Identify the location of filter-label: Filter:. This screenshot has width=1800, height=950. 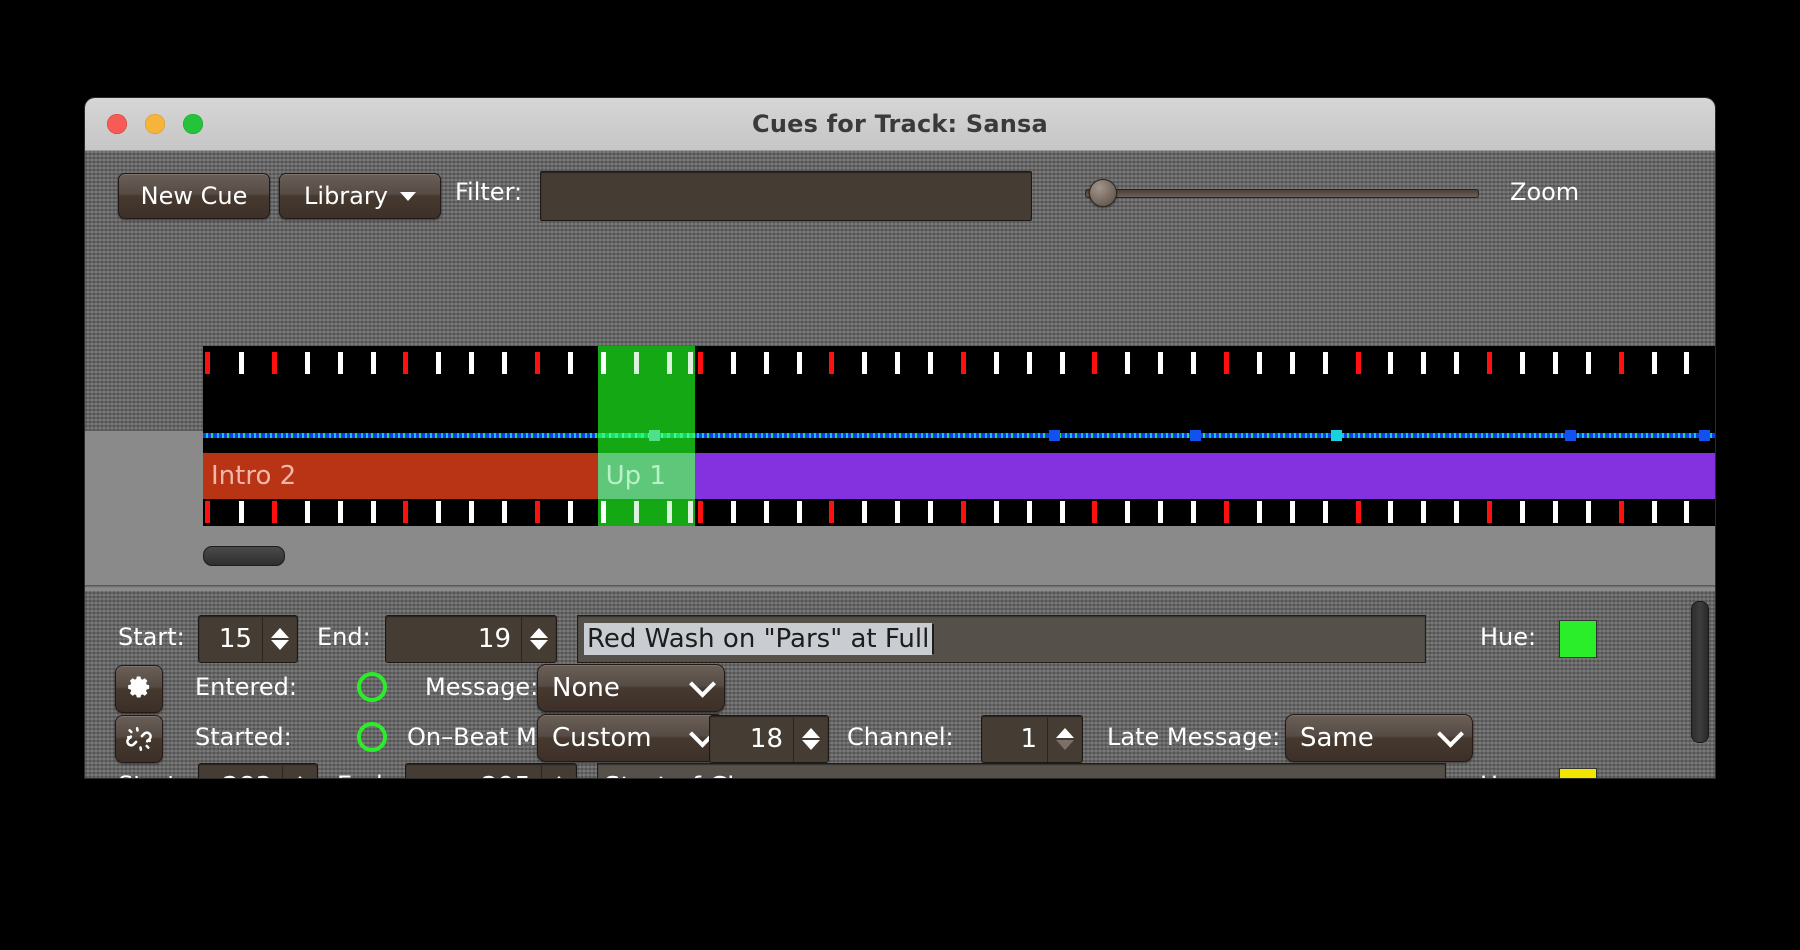
(489, 192).